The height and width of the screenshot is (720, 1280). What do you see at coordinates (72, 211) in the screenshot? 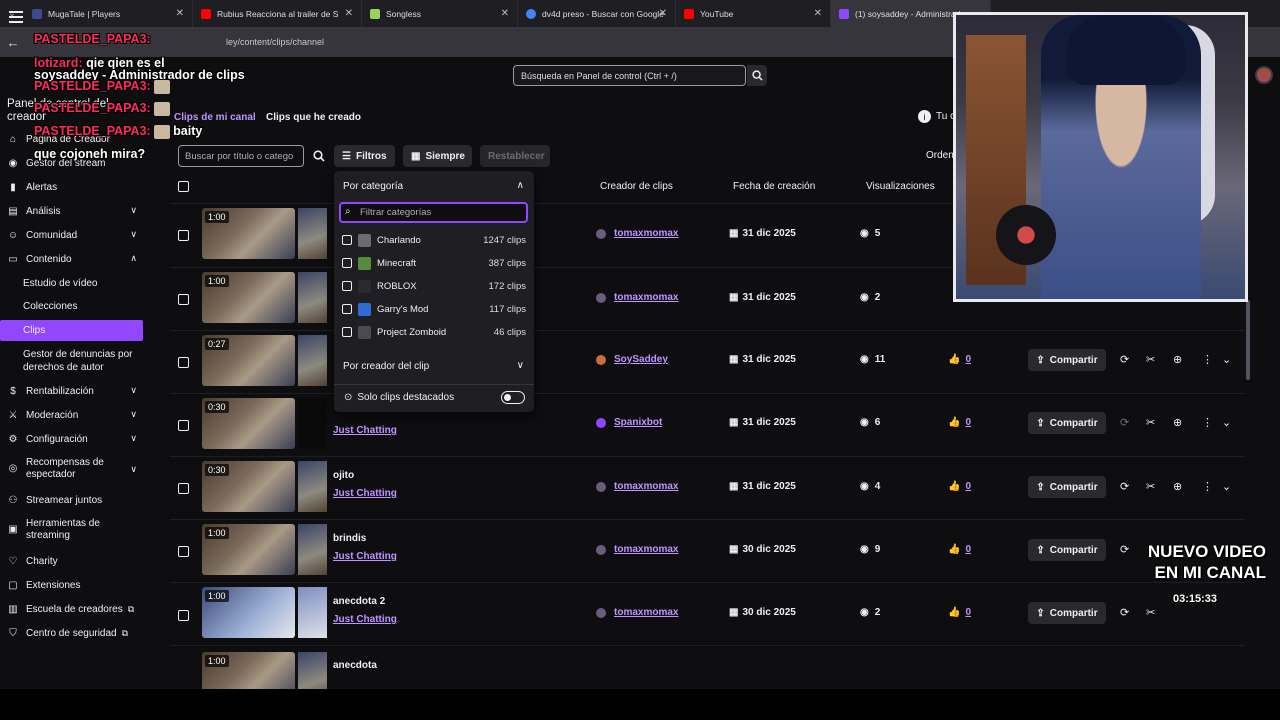
I see `sidebar-item-analytics: ▤ Análisis ∨` at bounding box center [72, 211].